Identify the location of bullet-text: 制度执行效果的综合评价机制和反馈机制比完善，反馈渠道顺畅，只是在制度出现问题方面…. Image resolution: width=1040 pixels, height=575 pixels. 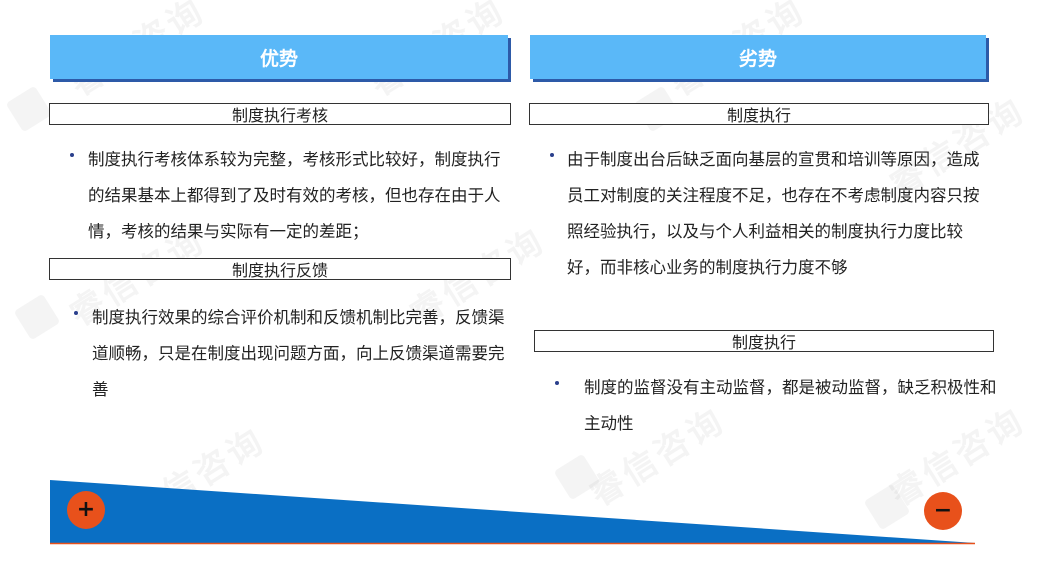
(298, 353).